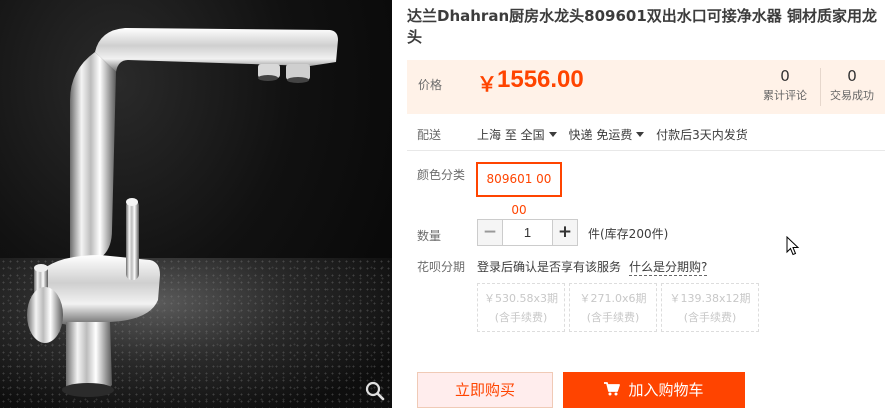 Image resolution: width=885 pixels, height=408 pixels. I want to click on magnifier-icon, so click(375, 391).